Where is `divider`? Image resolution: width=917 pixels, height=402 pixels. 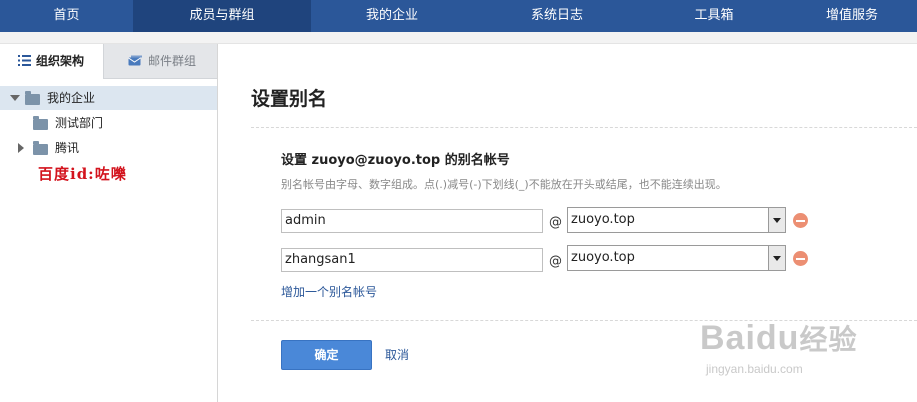 divider is located at coordinates (584, 127).